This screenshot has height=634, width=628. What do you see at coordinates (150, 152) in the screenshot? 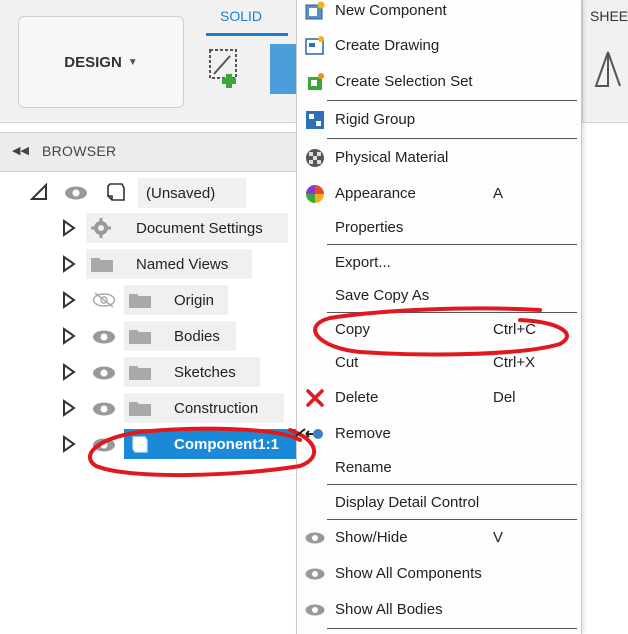
I see `browser-header: ◀◀ BROWSER` at bounding box center [150, 152].